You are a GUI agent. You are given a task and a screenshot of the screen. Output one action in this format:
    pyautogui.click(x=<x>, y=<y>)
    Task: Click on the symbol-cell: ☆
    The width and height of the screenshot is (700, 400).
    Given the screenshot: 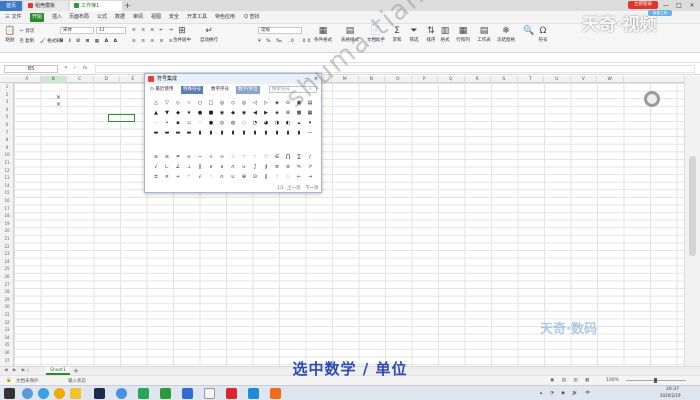 What is the action you would take?
    pyautogui.click(x=189, y=103)
    